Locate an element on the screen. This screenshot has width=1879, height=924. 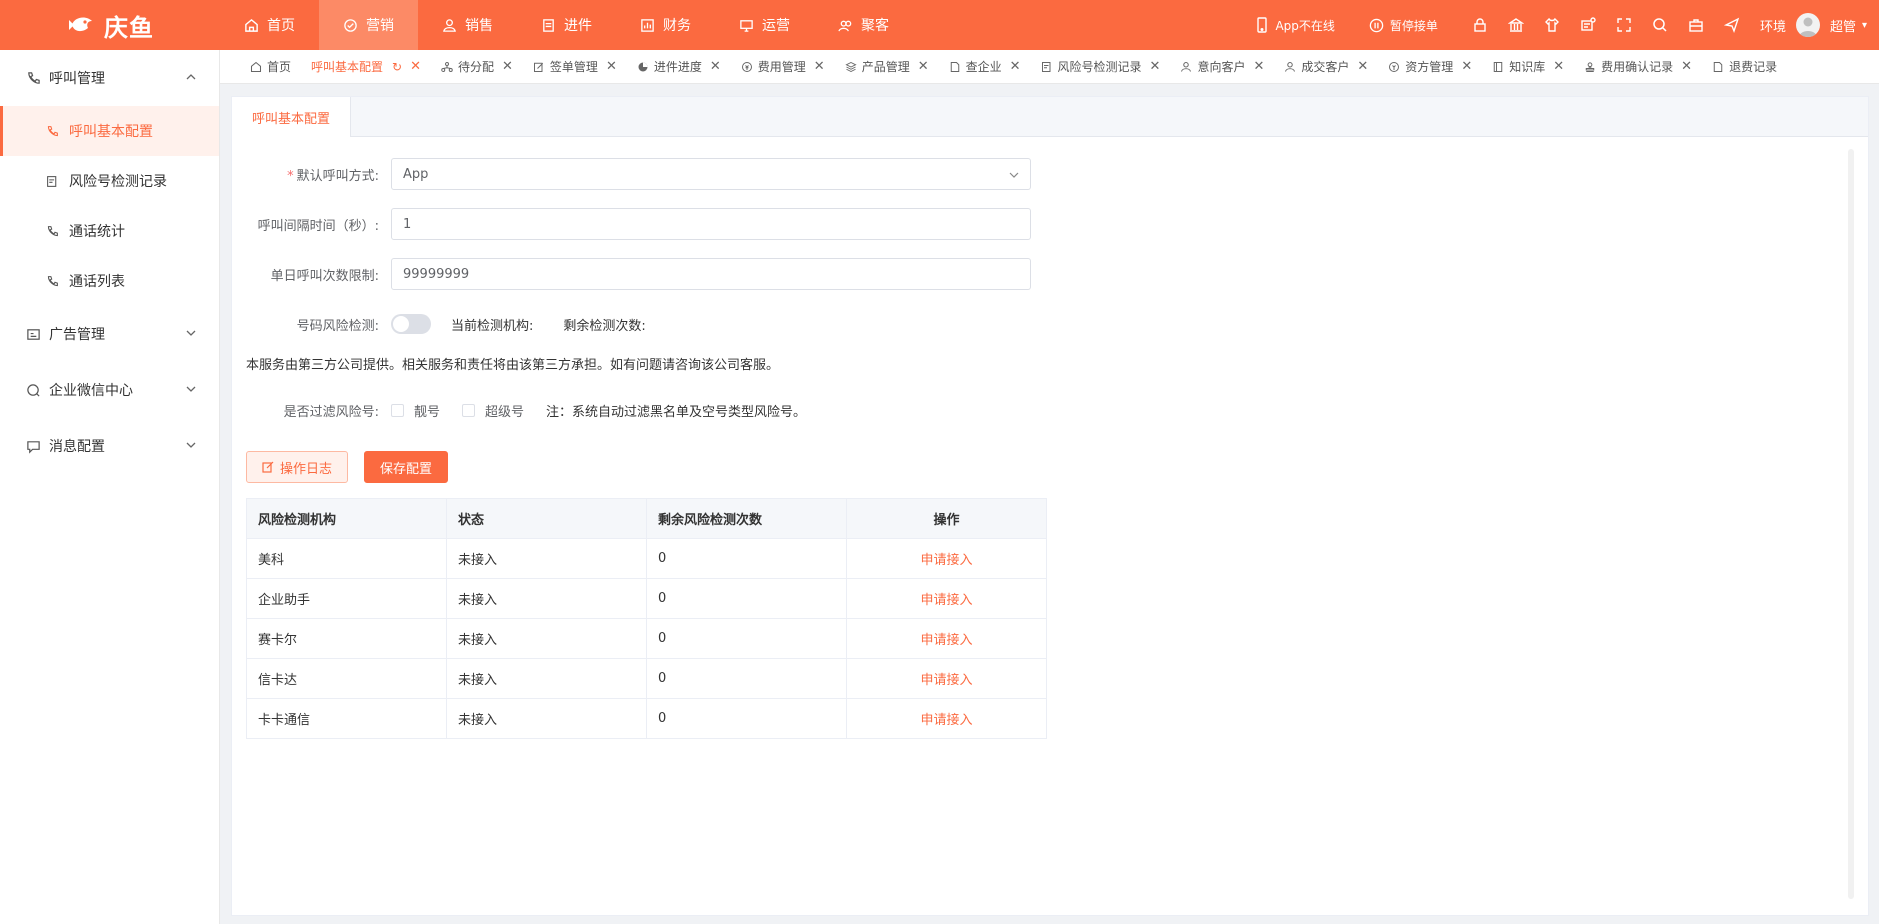
search-icon is located at coordinates (1660, 25).